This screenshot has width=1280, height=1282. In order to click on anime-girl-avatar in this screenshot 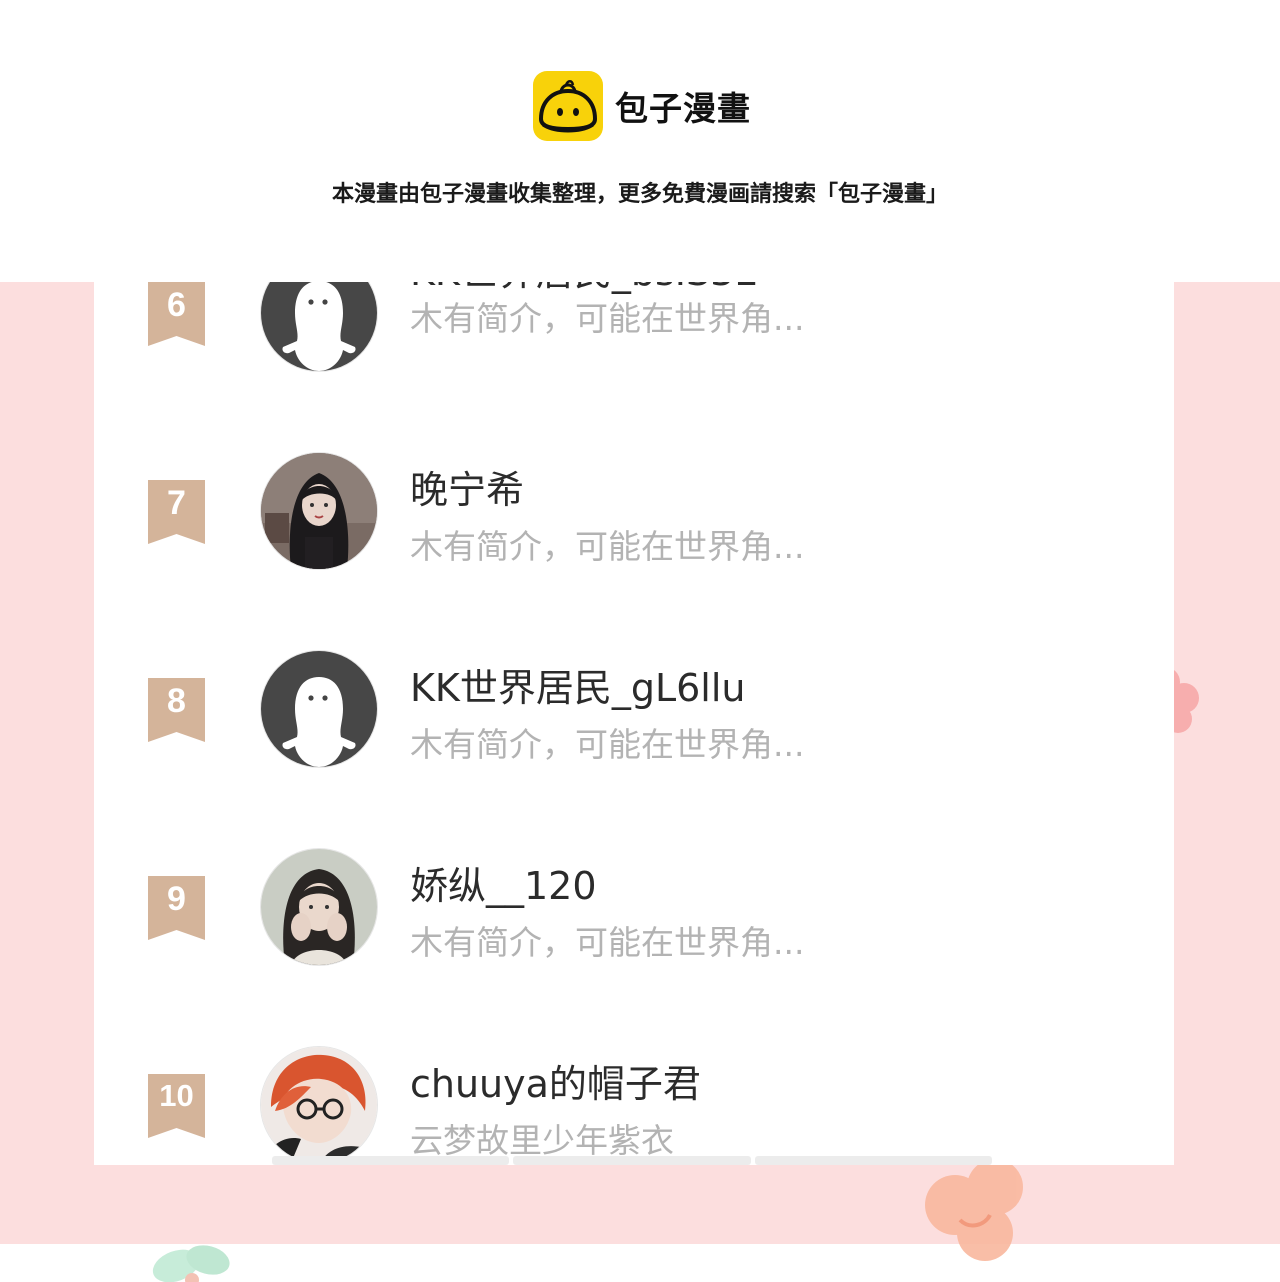, I will do `click(319, 511)`.